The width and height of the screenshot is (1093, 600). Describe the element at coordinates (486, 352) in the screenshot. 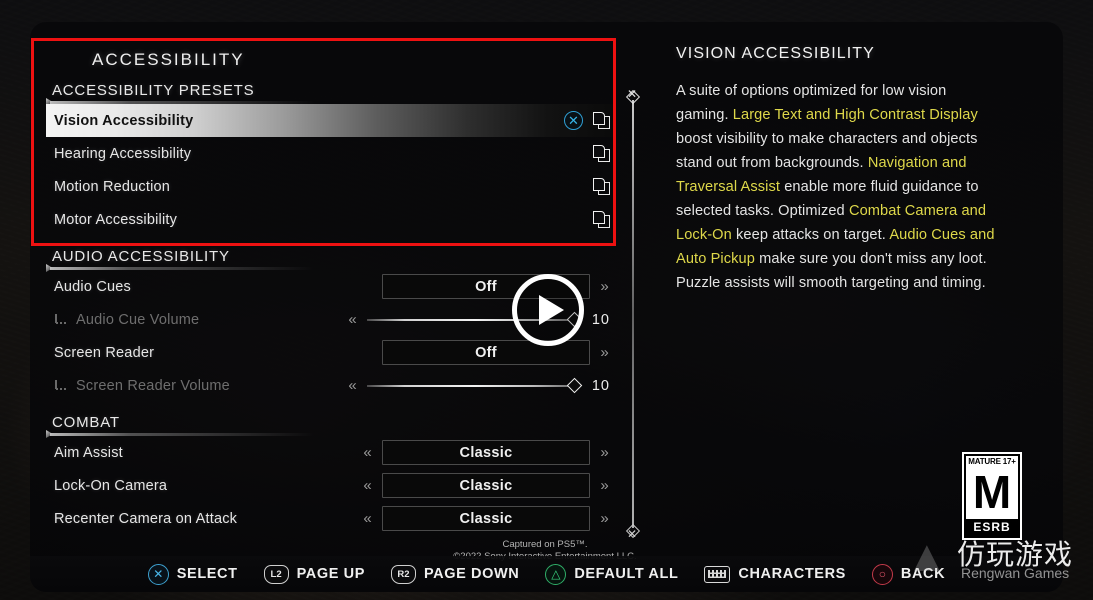

I see `option-selector: Off »` at that location.